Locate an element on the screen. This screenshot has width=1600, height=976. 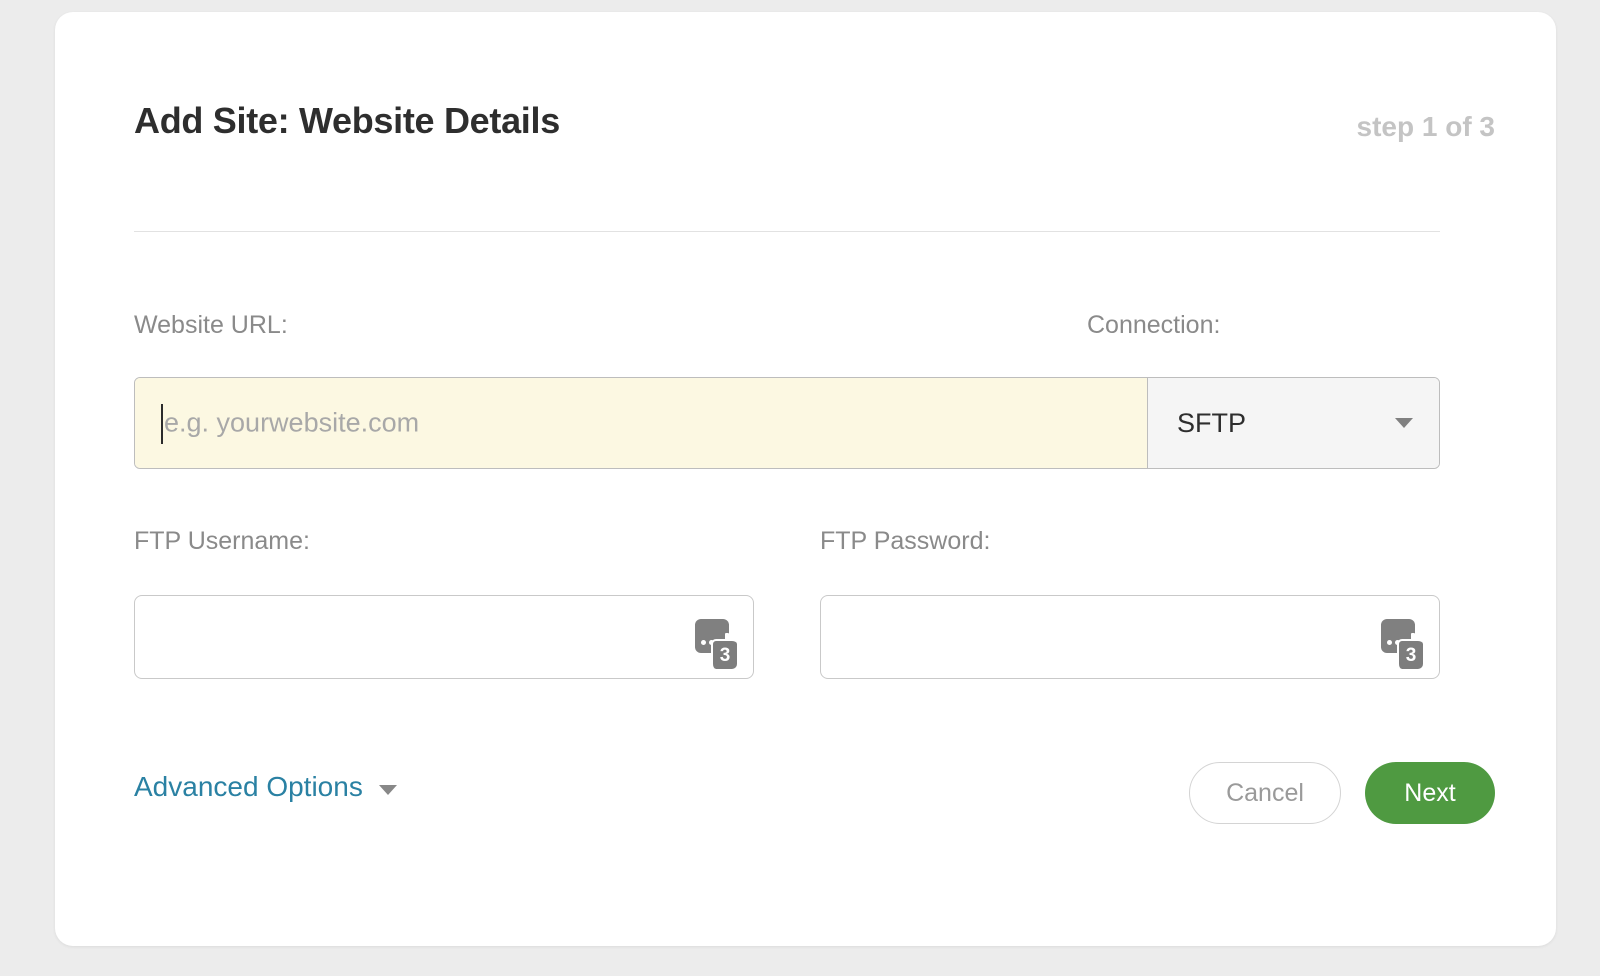
page-title: Add Site: Website Details is located at coordinates (347, 120).